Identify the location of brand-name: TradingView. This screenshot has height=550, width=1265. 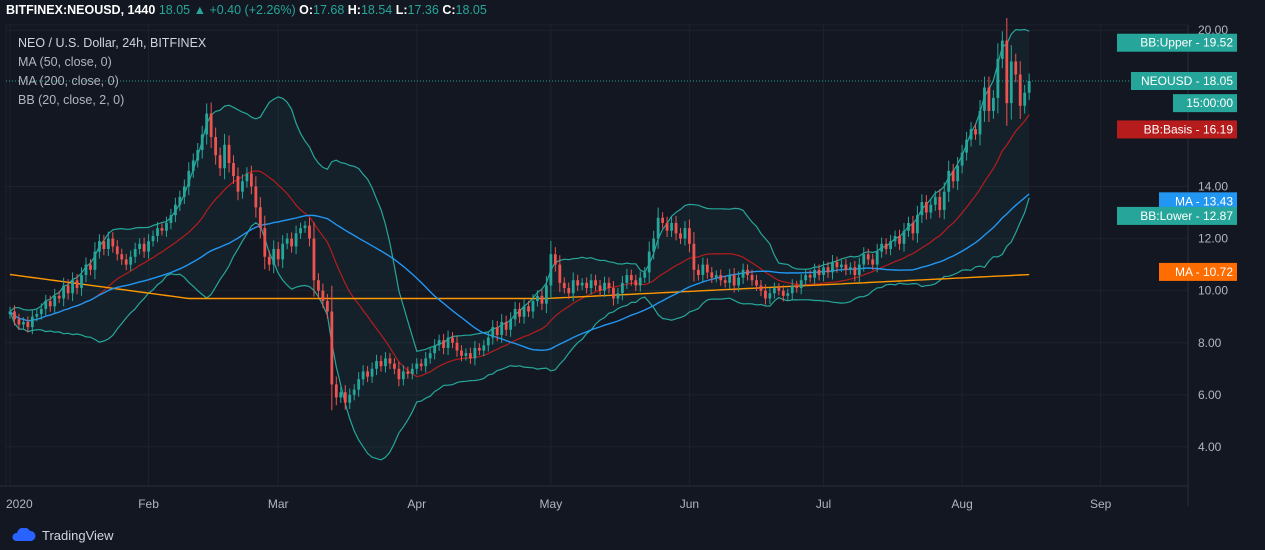
(78, 535).